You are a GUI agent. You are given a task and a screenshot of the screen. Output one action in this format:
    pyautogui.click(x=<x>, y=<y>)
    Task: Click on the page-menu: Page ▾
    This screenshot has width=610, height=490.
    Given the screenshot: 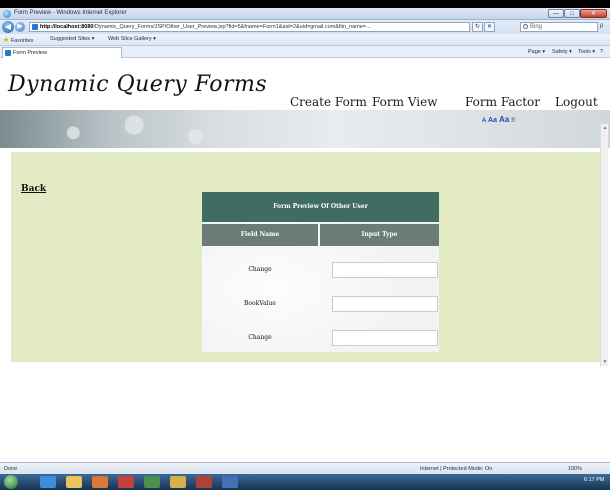 What is the action you would take?
    pyautogui.click(x=536, y=52)
    